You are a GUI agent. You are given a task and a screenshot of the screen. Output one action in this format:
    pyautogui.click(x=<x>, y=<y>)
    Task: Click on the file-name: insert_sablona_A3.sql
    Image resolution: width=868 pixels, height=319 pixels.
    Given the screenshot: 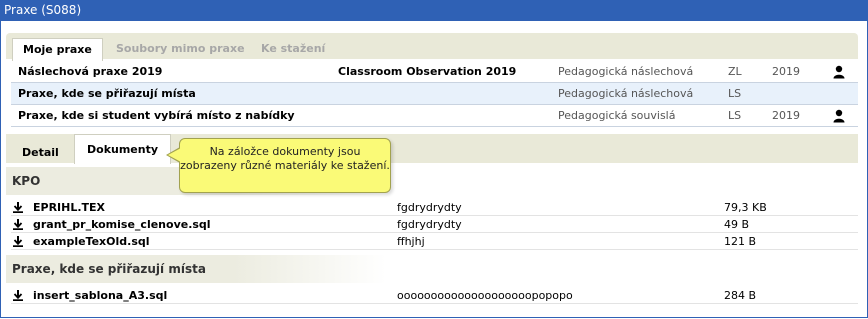 What is the action you would take?
    pyautogui.click(x=100, y=295)
    